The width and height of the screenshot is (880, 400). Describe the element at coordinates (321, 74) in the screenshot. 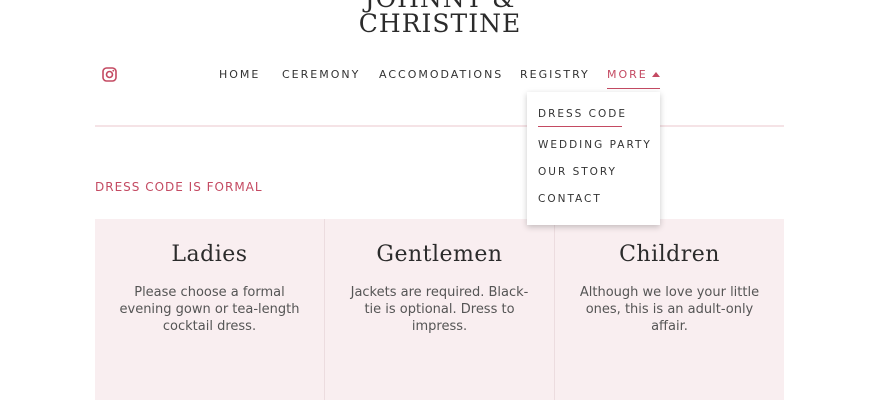

I see `nav-ceremony: CEREMONY` at that location.